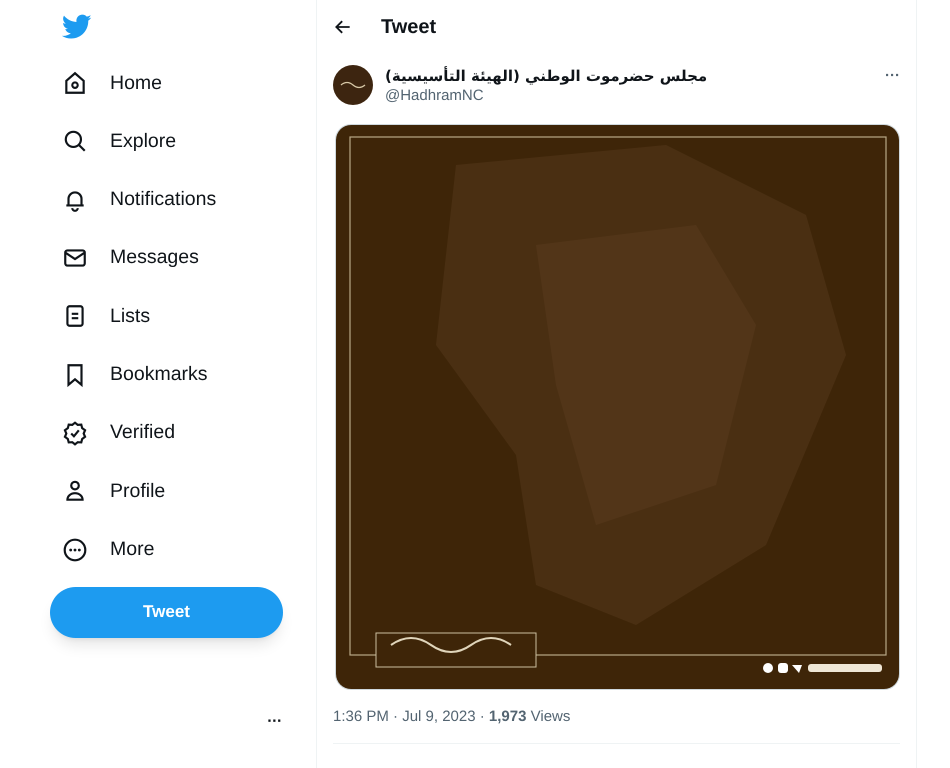 Image resolution: width=950 pixels, height=768 pixels. What do you see at coordinates (116, 491) in the screenshot?
I see `nav-item: Profile` at bounding box center [116, 491].